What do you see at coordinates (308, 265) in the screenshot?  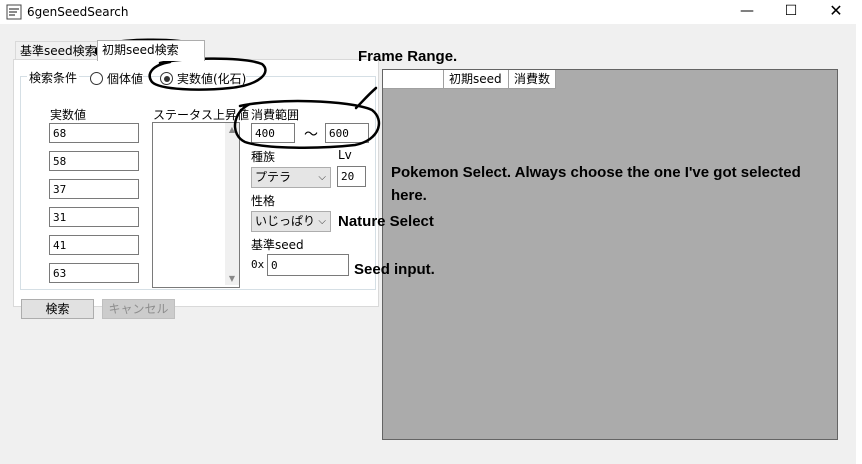 I see `seed-input` at bounding box center [308, 265].